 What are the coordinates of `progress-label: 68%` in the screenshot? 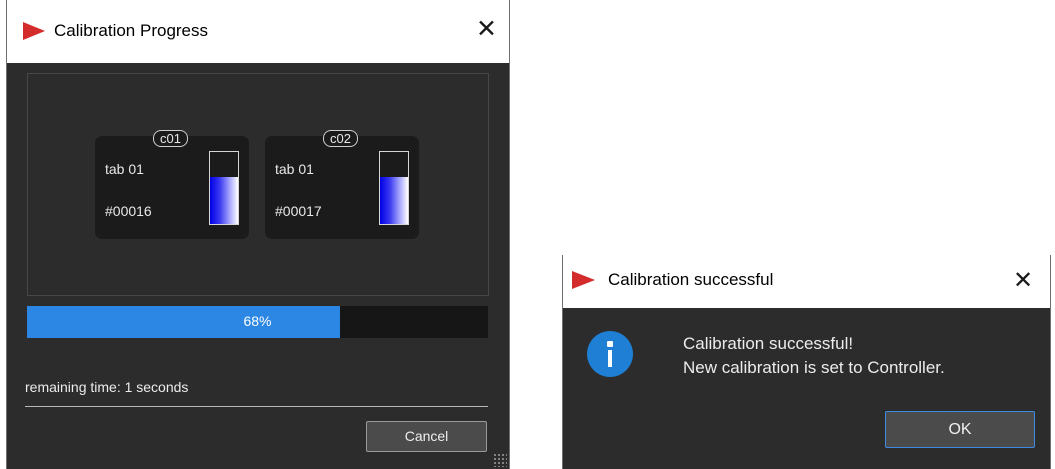 It's located at (257, 321).